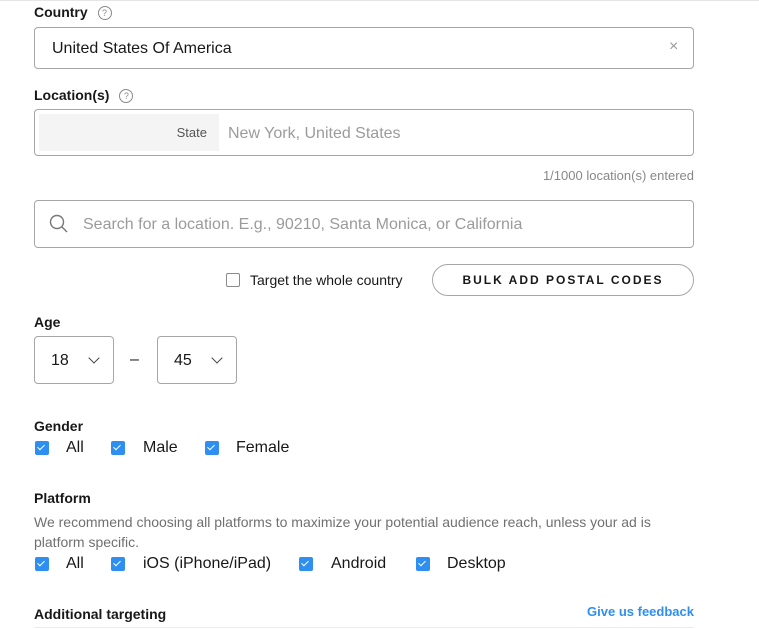 Image resolution: width=759 pixels, height=629 pixels. Describe the element at coordinates (306, 564) in the screenshot. I see `platform-android-checkbox` at that location.